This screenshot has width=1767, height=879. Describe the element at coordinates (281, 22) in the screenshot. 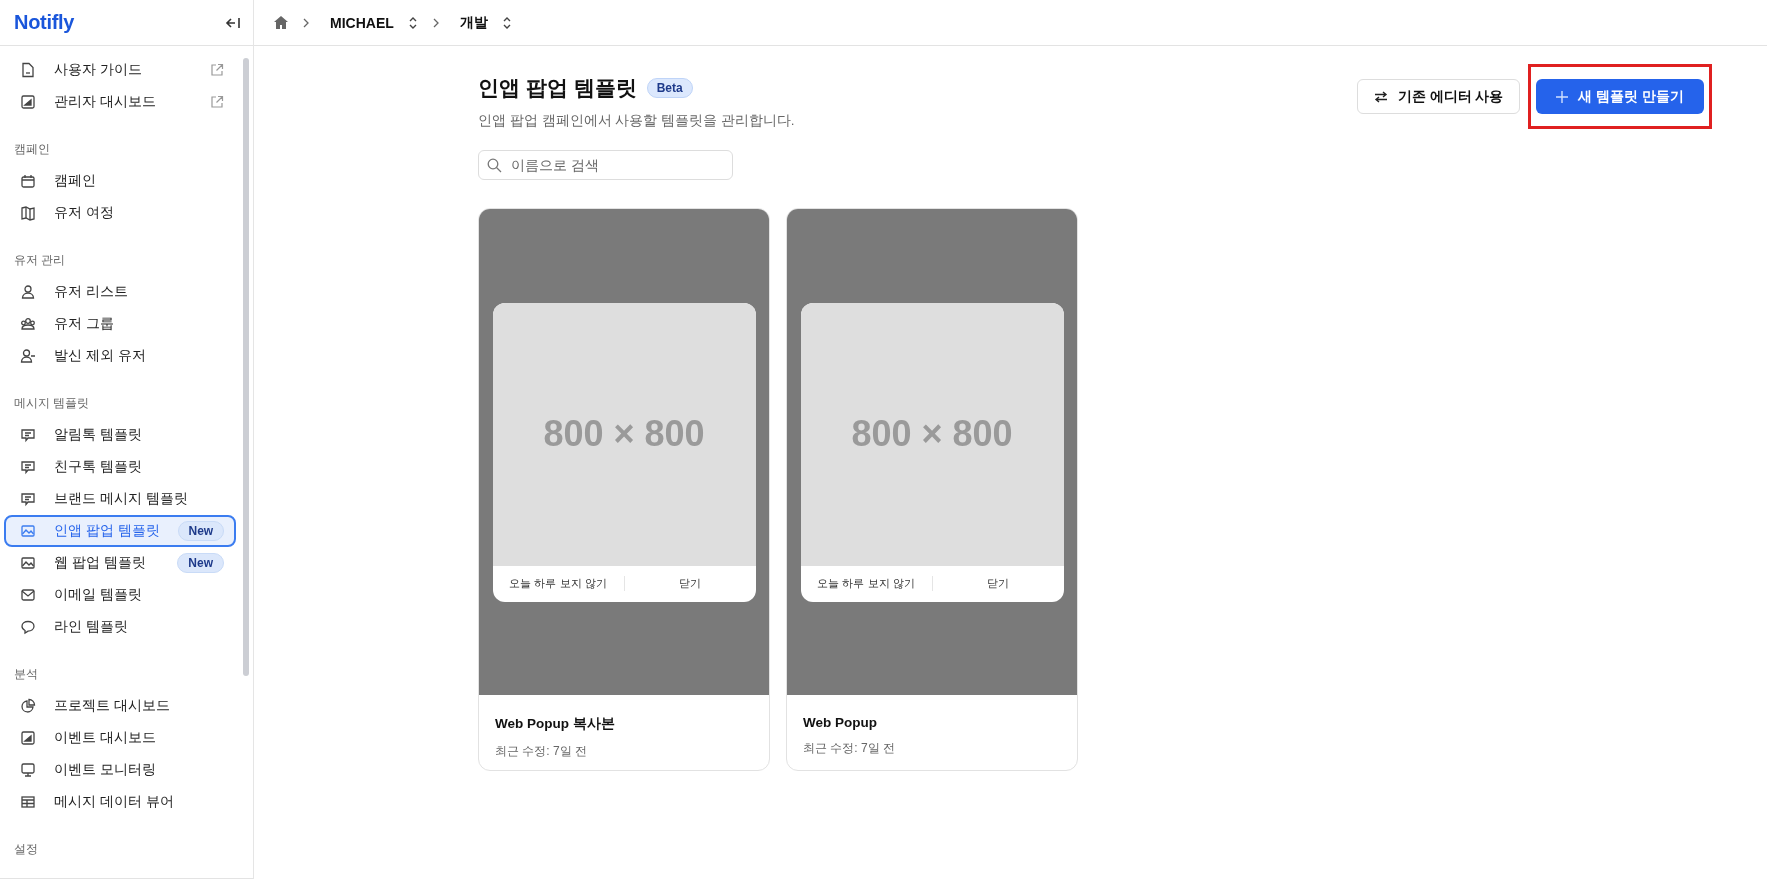

I see `home-icon` at that location.